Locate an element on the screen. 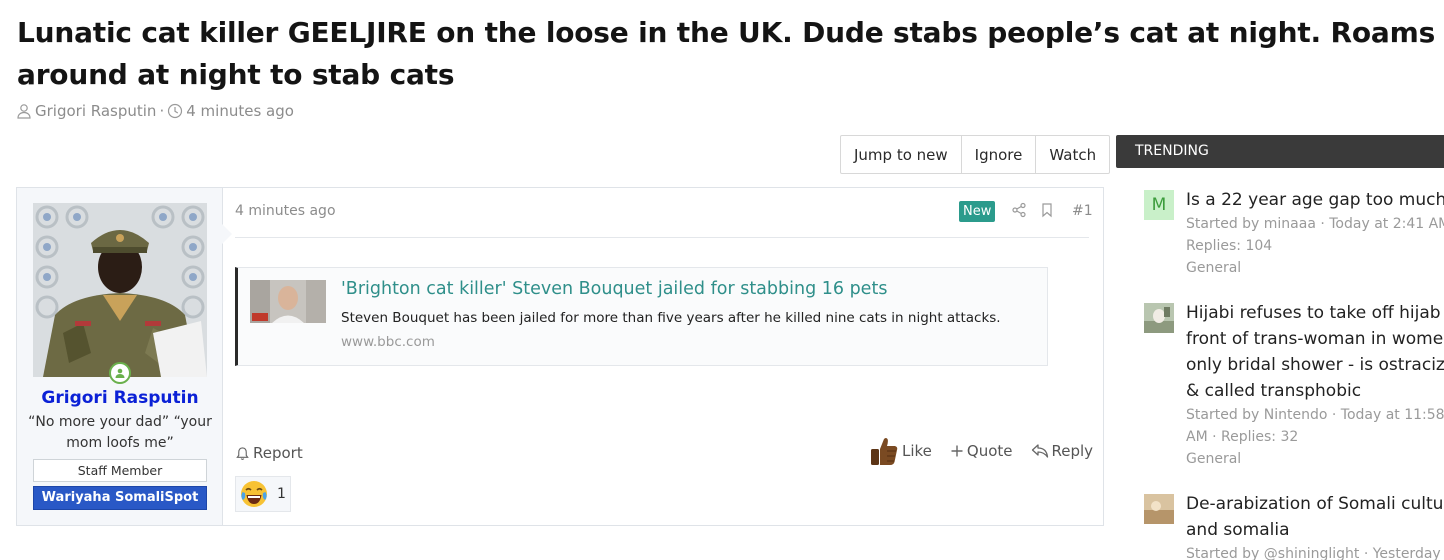 This screenshot has height=560, width=1444. group-banner: Wariyaha SomaliSpot is located at coordinates (120, 498).